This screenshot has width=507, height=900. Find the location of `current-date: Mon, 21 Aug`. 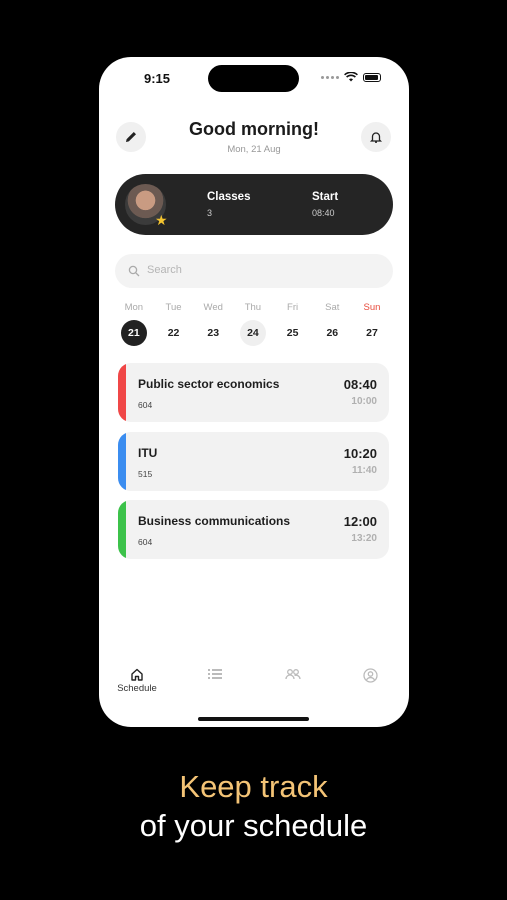

current-date: Mon, 21 Aug is located at coordinates (254, 149).